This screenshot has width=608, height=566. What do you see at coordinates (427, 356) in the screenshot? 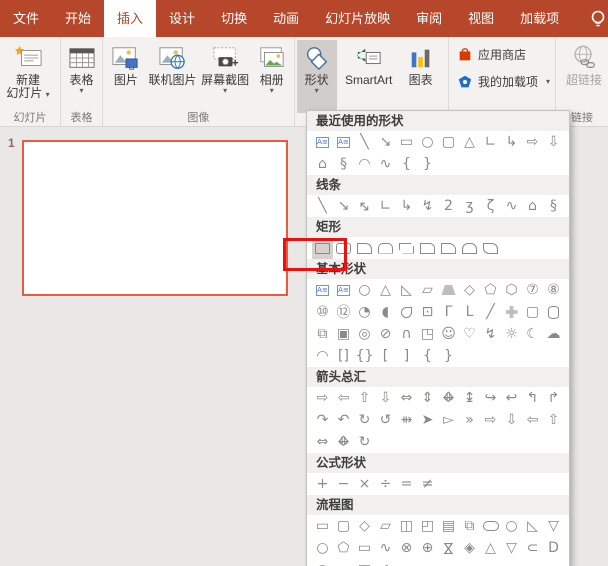
I see `shape-left-brace: {` at bounding box center [427, 356].